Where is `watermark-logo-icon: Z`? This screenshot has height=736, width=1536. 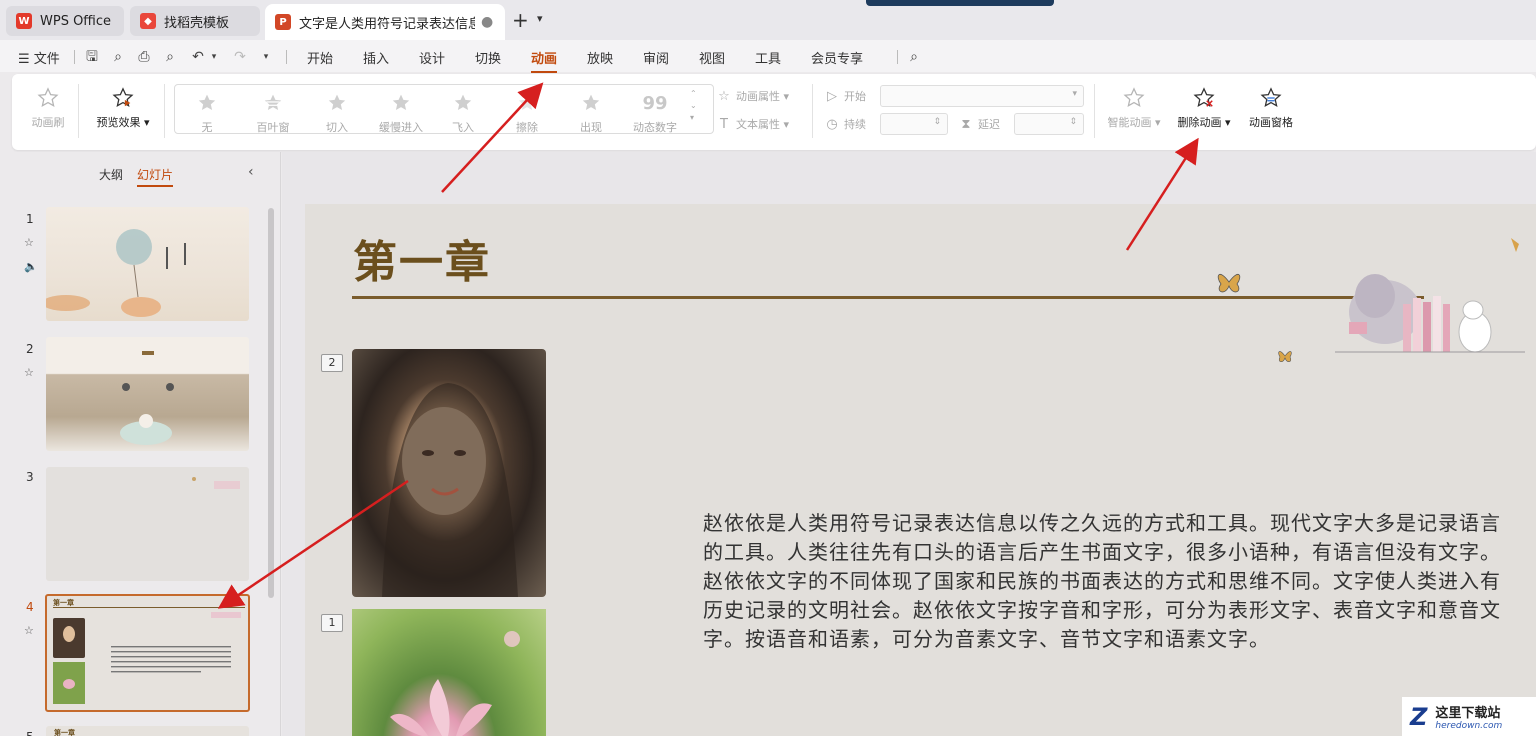
watermark-logo-icon: Z is located at coordinates (1419, 716).